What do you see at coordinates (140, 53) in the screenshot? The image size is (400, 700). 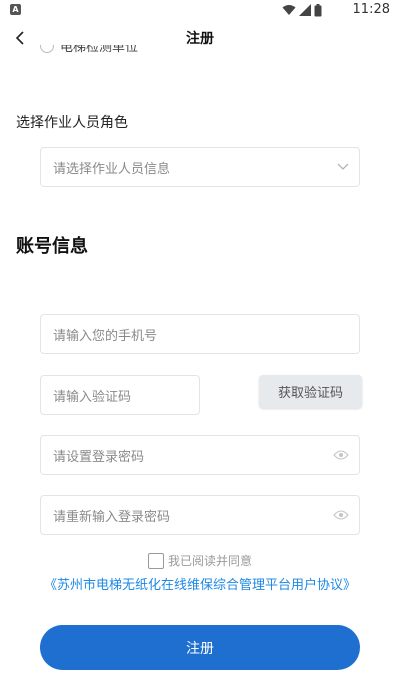 I see `clipped-option-row: 电梯检测单位` at bounding box center [140, 53].